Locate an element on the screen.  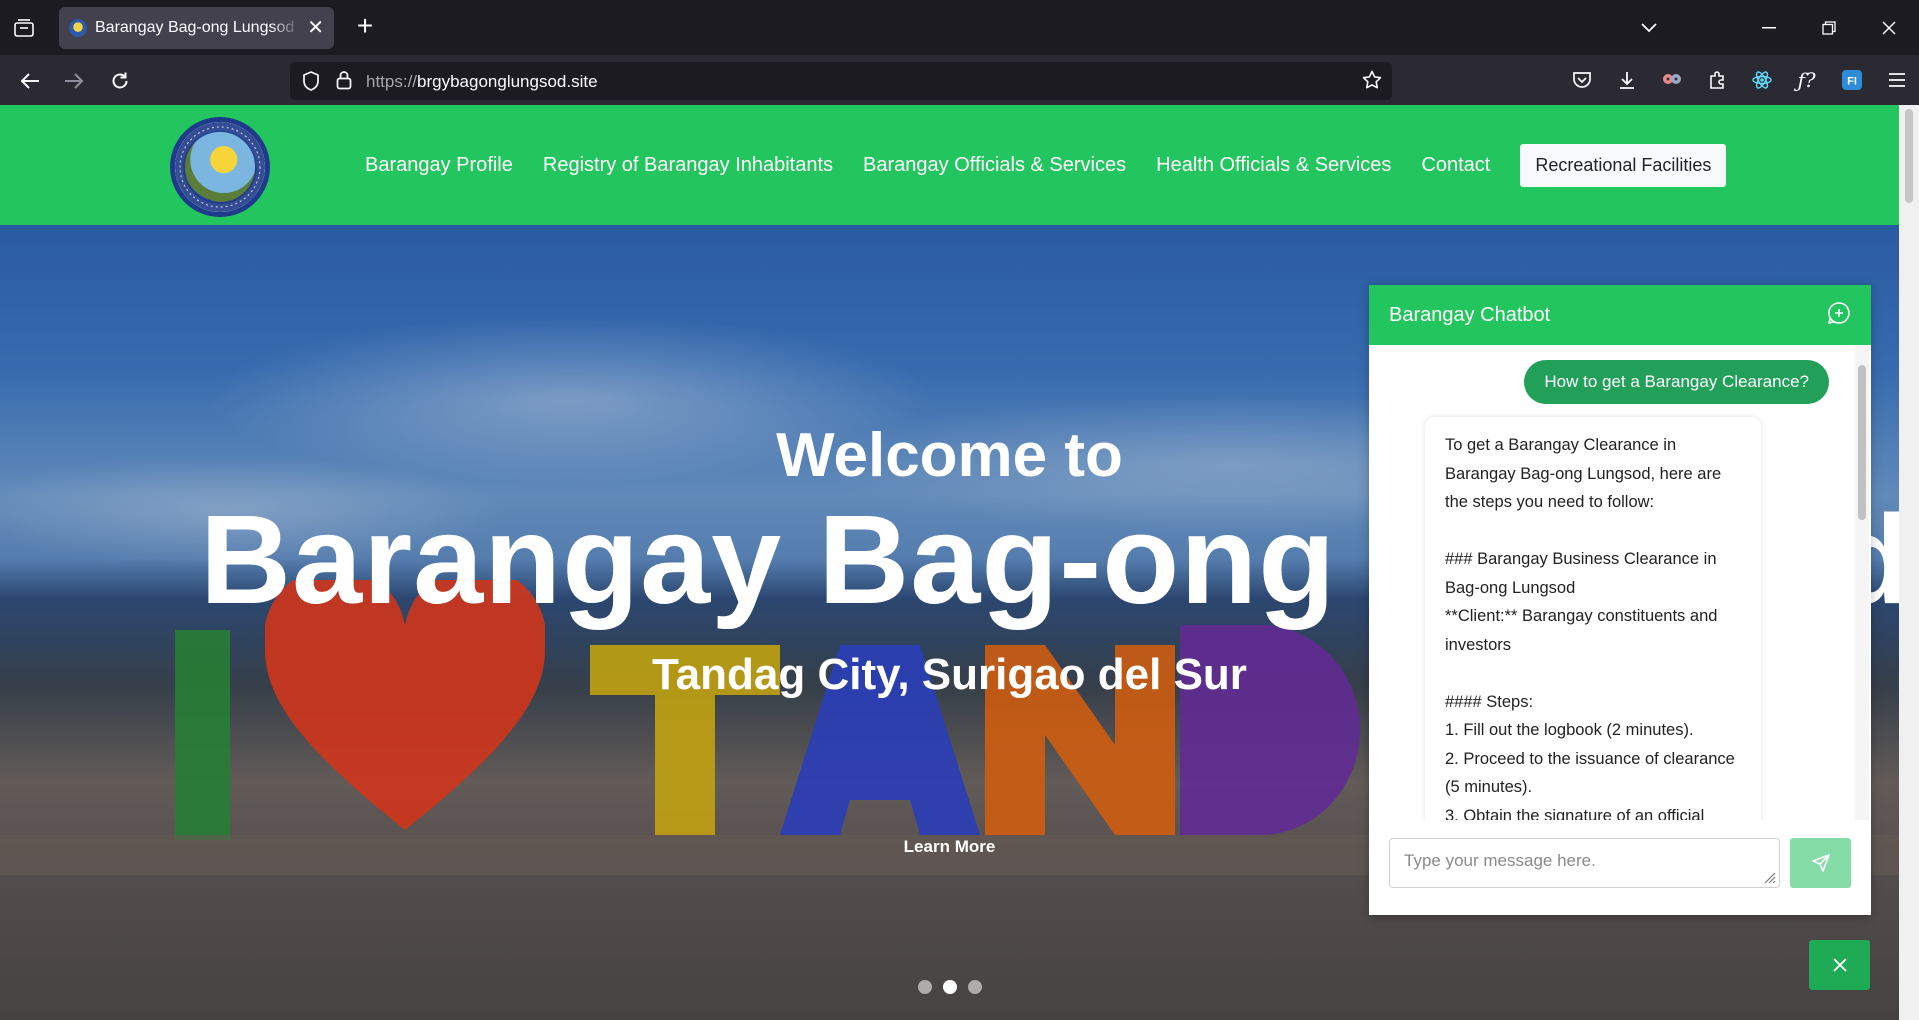
nav-barangay-officials: Barangay Officials & Services is located at coordinates (994, 165).